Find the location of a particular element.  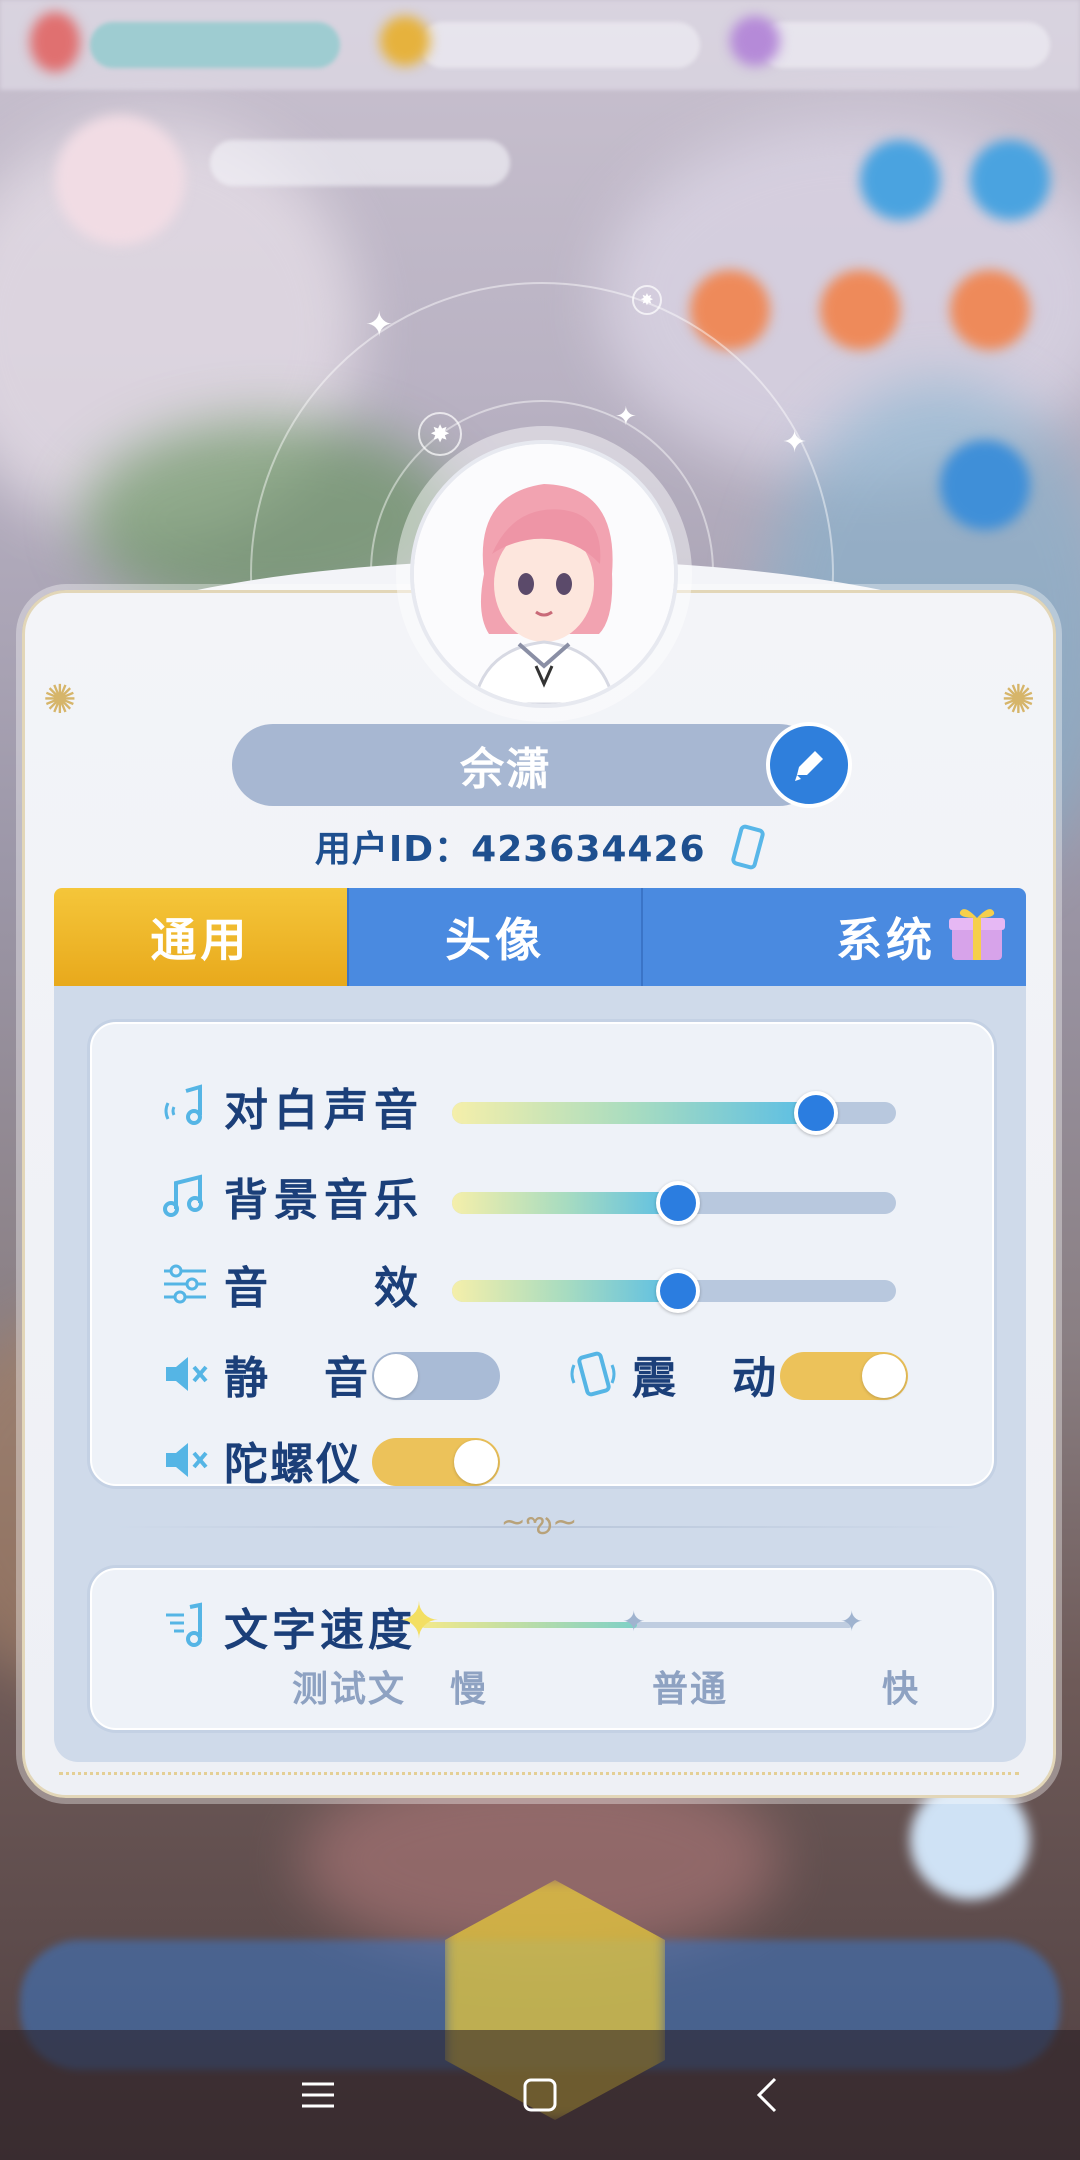

text-speed-preview: 测试文 is located at coordinates (349, 1689).